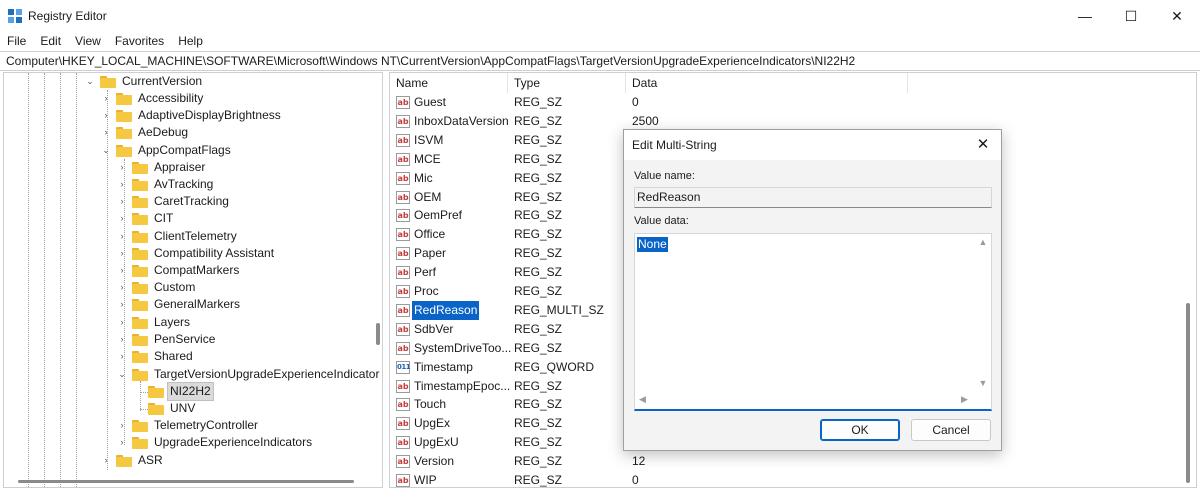 The height and width of the screenshot is (490, 1200). What do you see at coordinates (378, 334) in the screenshot?
I see `tree-vertical-scroll-thumb` at bounding box center [378, 334].